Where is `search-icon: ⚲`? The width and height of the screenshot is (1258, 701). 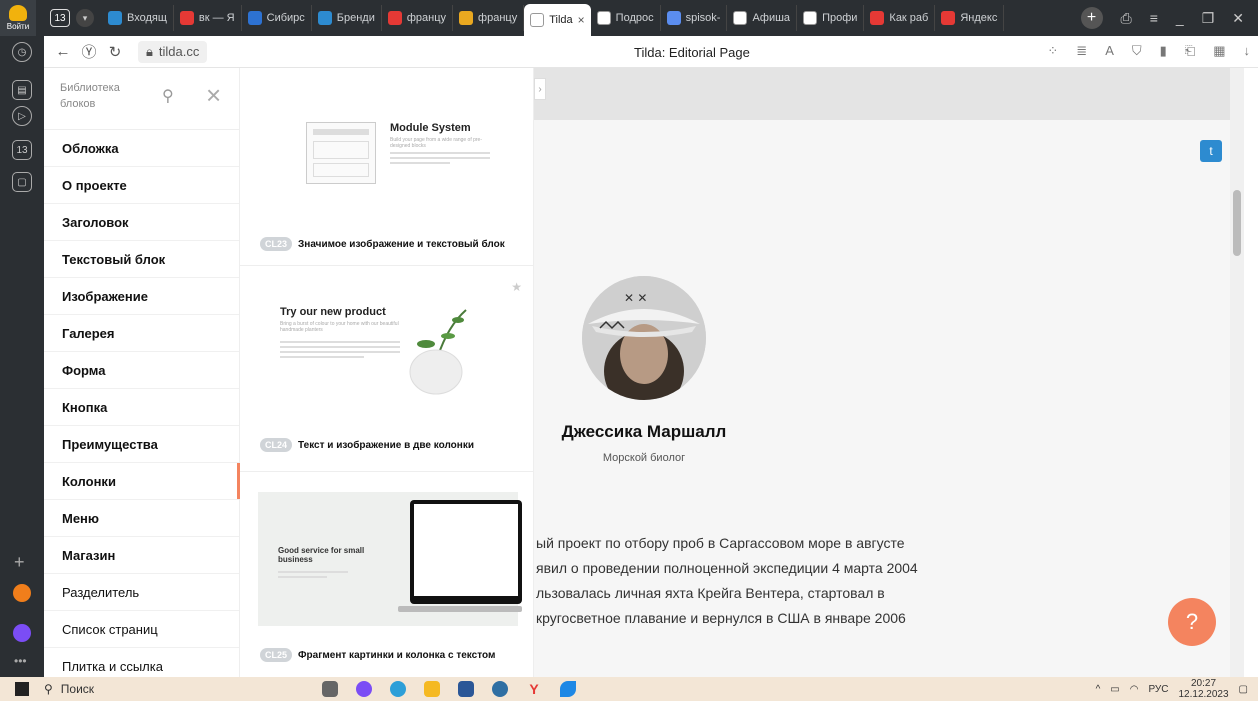
search-icon: ⚲ is located at coordinates (168, 96).